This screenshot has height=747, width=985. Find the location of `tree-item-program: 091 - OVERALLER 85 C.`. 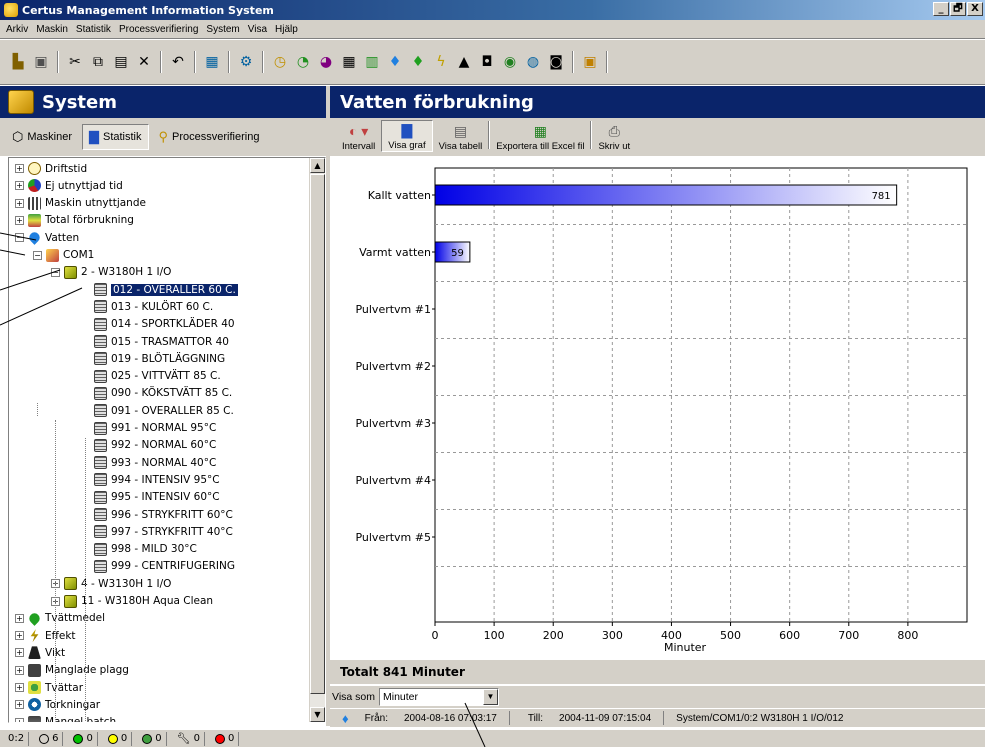

tree-item-program: 091 - OVERALLER 85 C. is located at coordinates (157, 410).